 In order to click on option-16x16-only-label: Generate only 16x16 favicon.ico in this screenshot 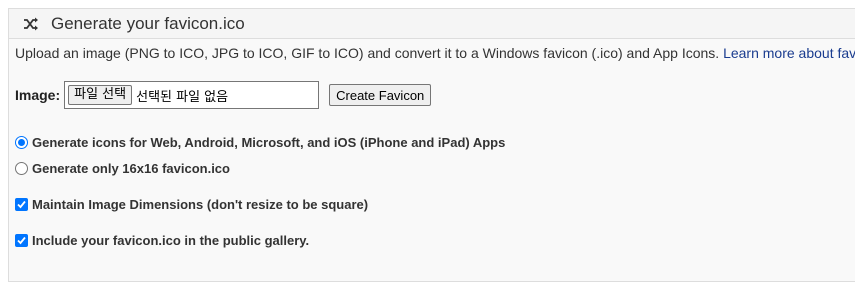, I will do `click(131, 168)`.